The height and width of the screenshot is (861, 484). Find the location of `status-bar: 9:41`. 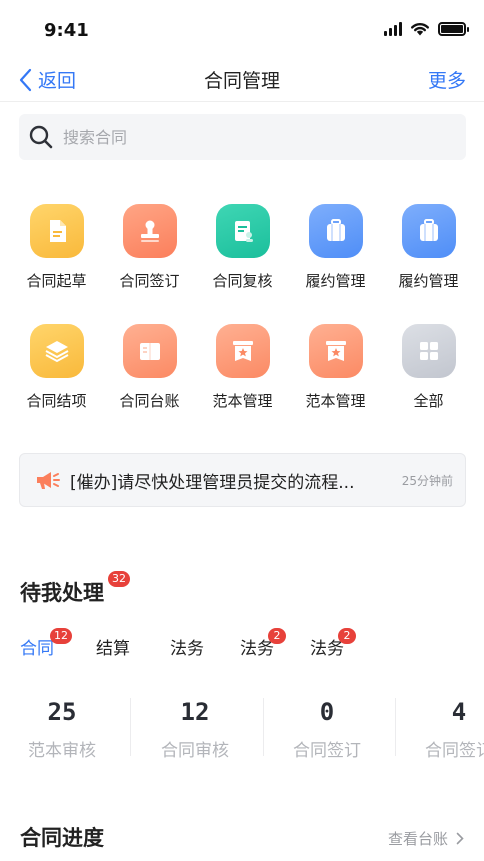

status-bar: 9:41 is located at coordinates (242, 28).